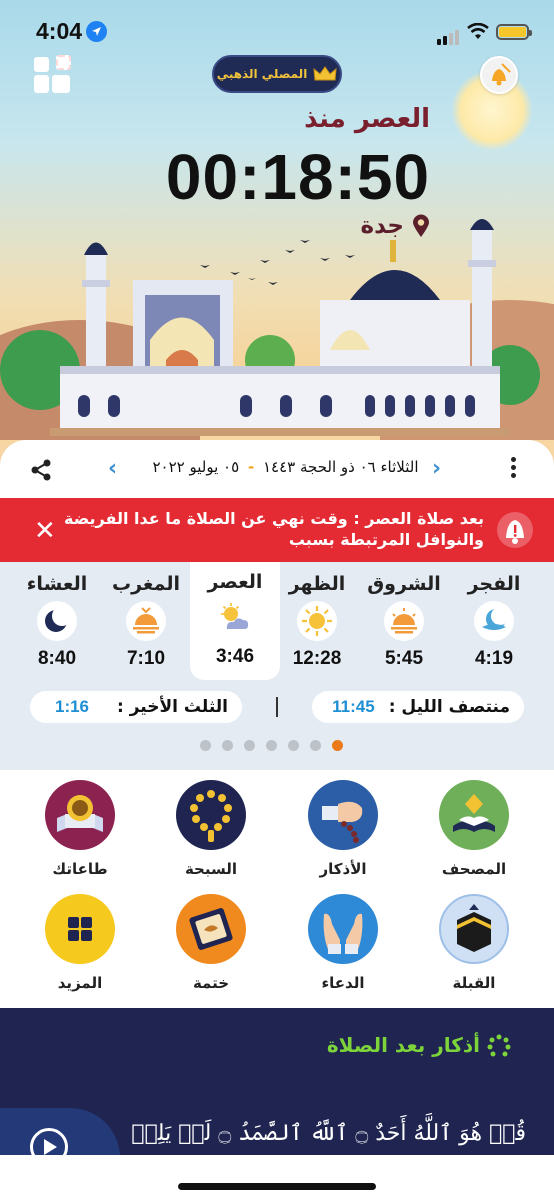  Describe the element at coordinates (45, 531) in the screenshot. I see `alert-close-button: ✕` at that location.